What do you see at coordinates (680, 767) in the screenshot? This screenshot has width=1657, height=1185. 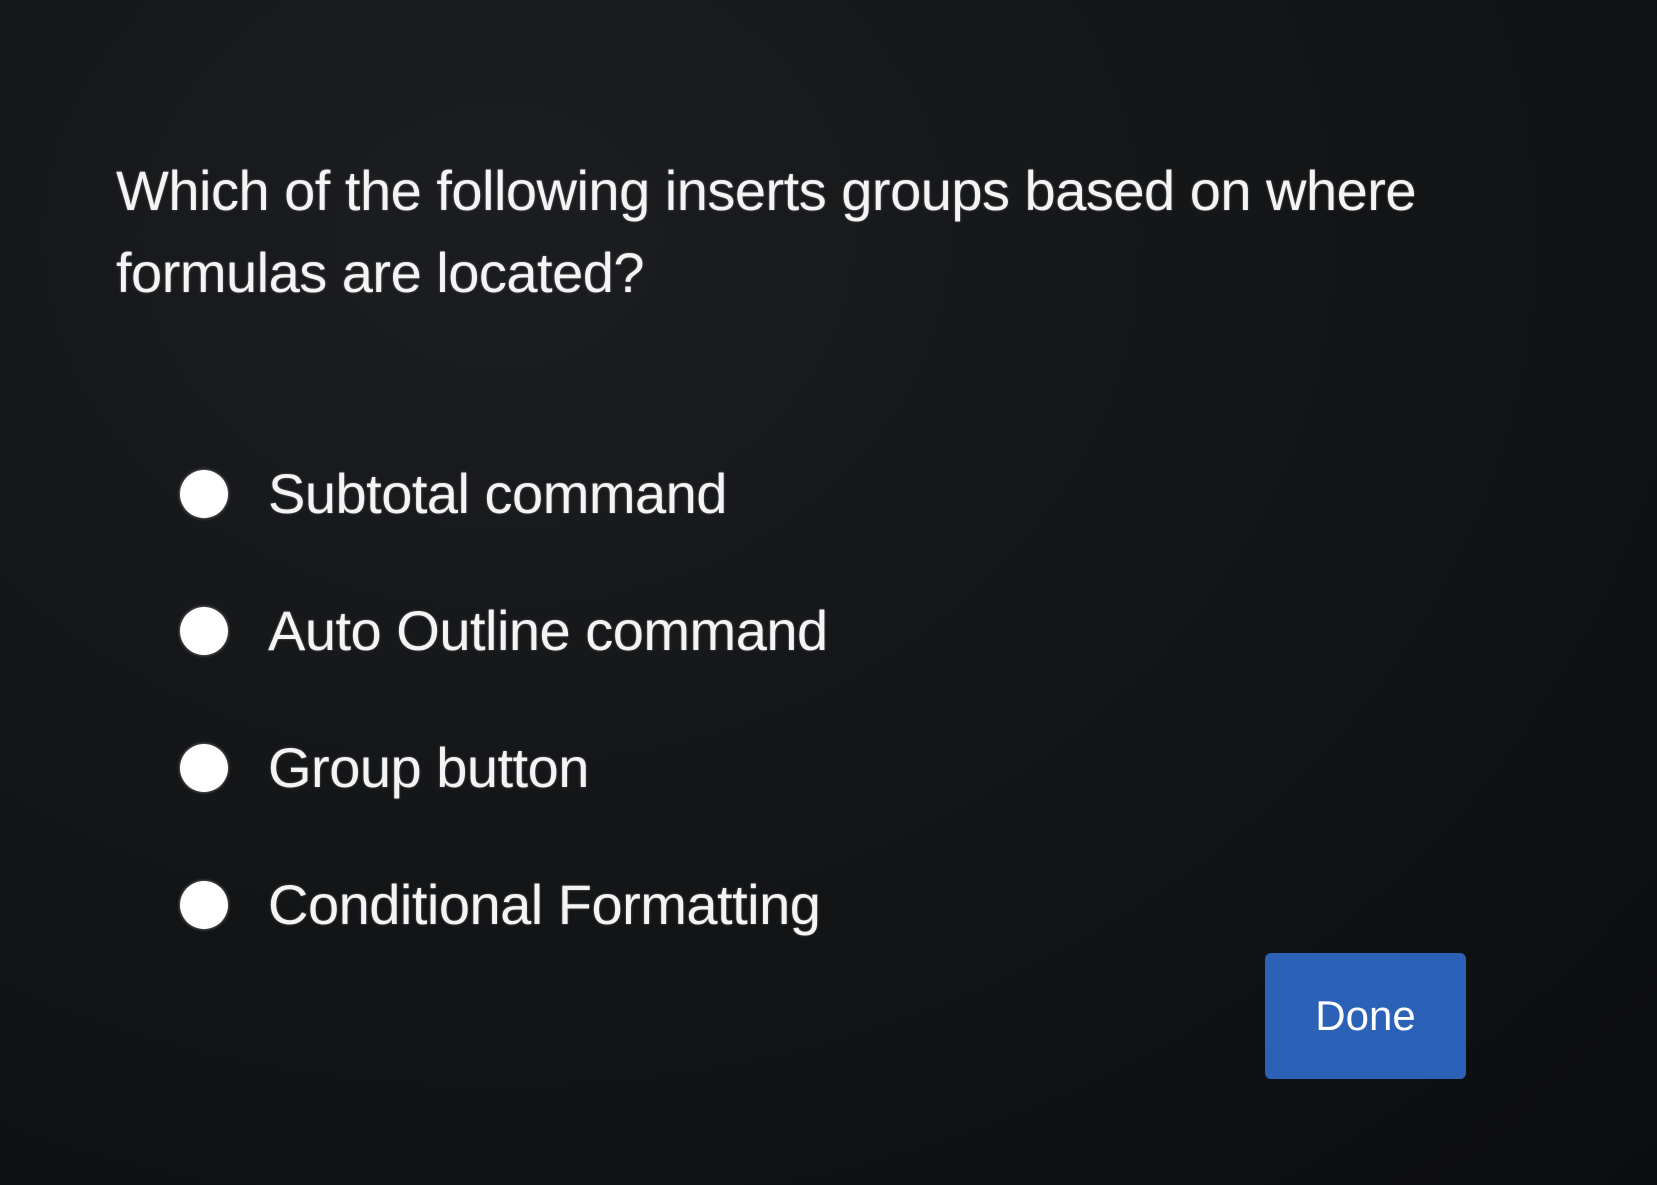 I see `option-group-button: Group button` at bounding box center [680, 767].